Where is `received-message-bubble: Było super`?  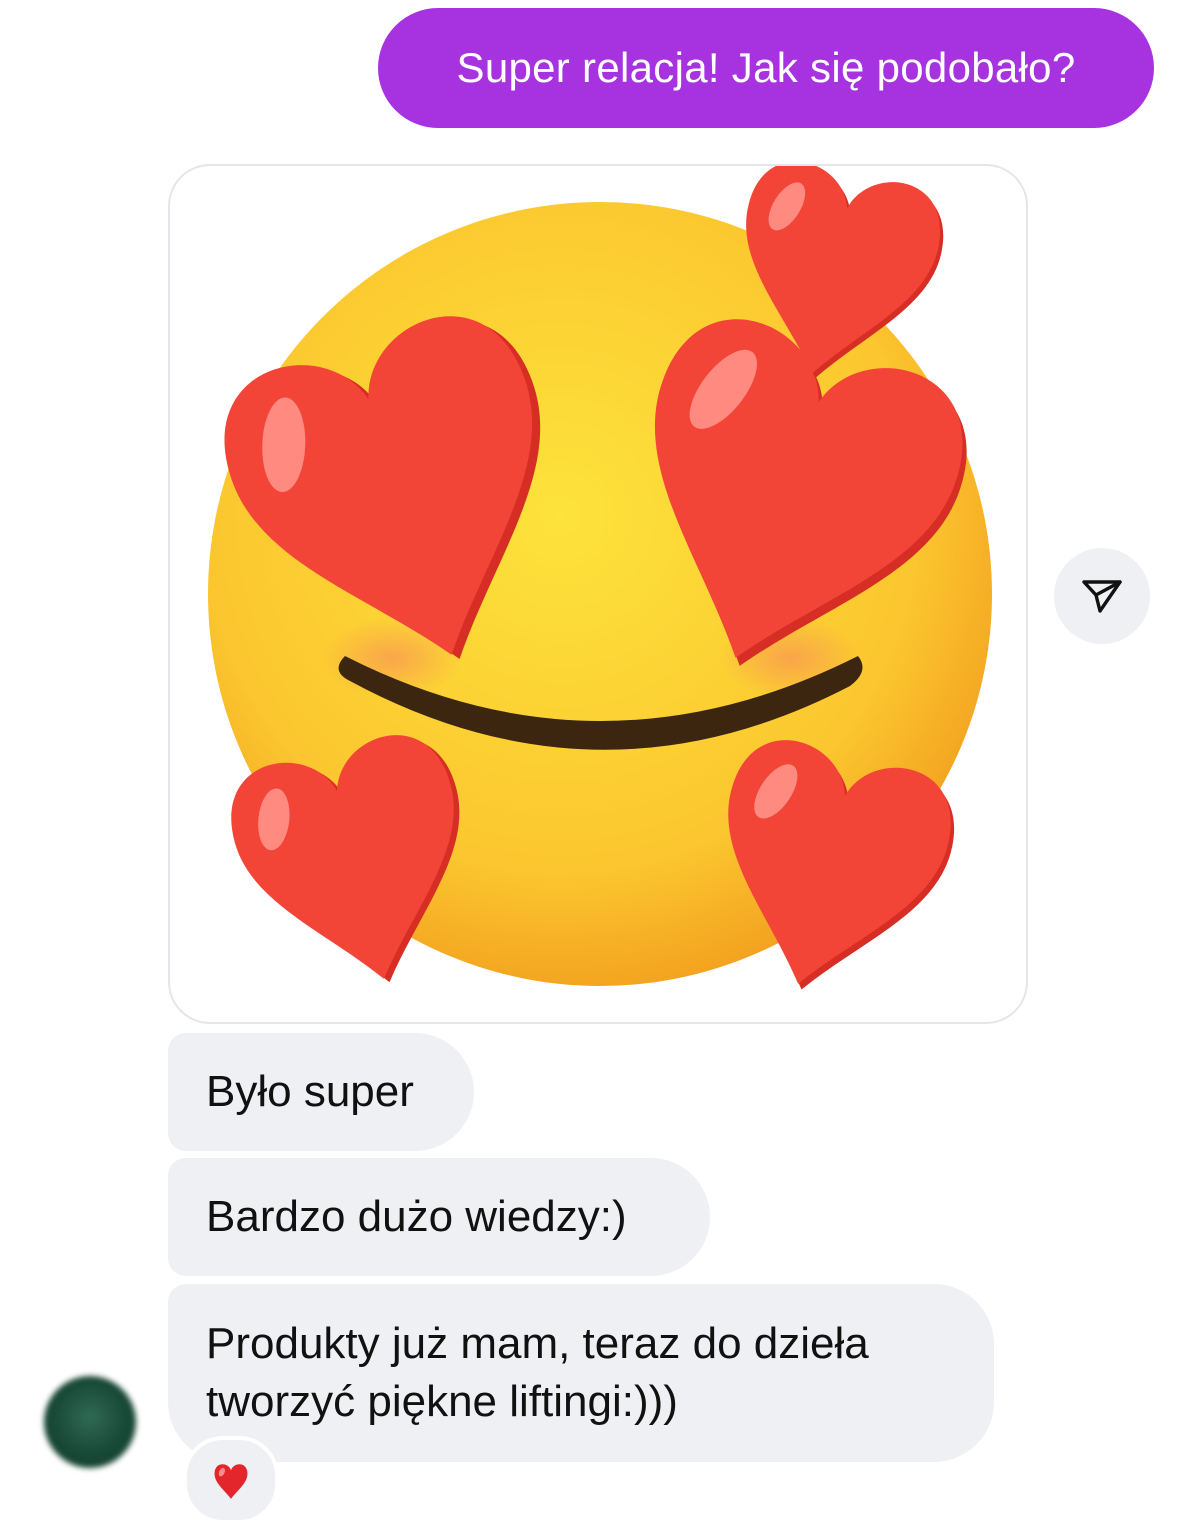
received-message-bubble: Było super is located at coordinates (321, 1092).